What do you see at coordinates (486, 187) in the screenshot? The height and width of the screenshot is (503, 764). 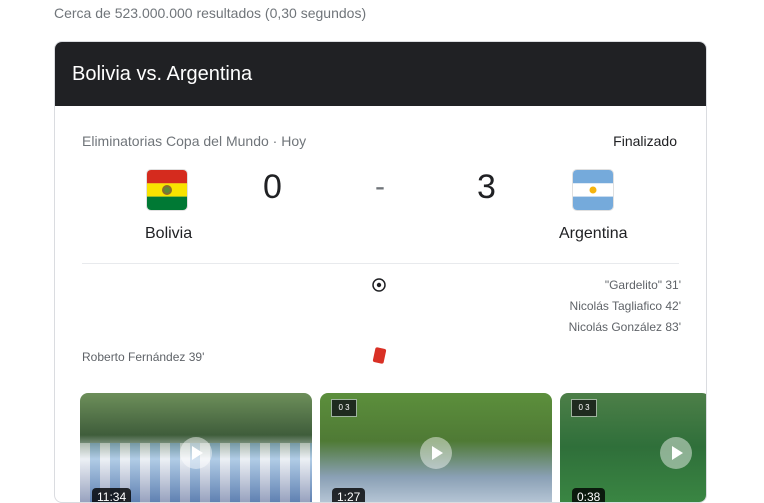 I see `away-score: 3` at bounding box center [486, 187].